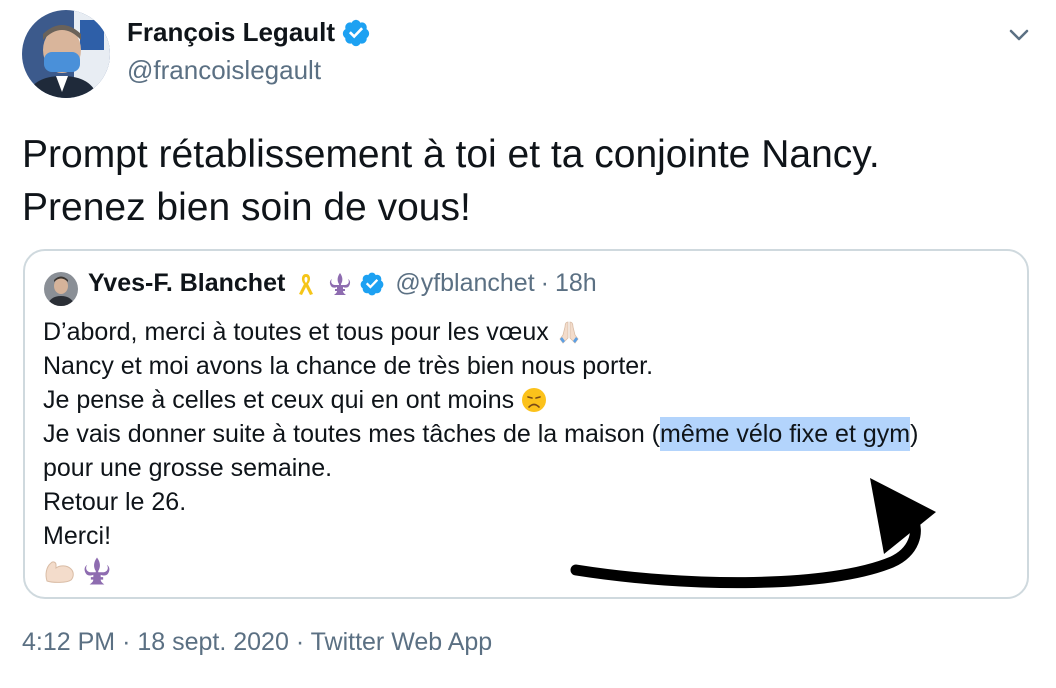  Describe the element at coordinates (534, 400) in the screenshot. I see `disappointed-face-emoji-icon` at that location.